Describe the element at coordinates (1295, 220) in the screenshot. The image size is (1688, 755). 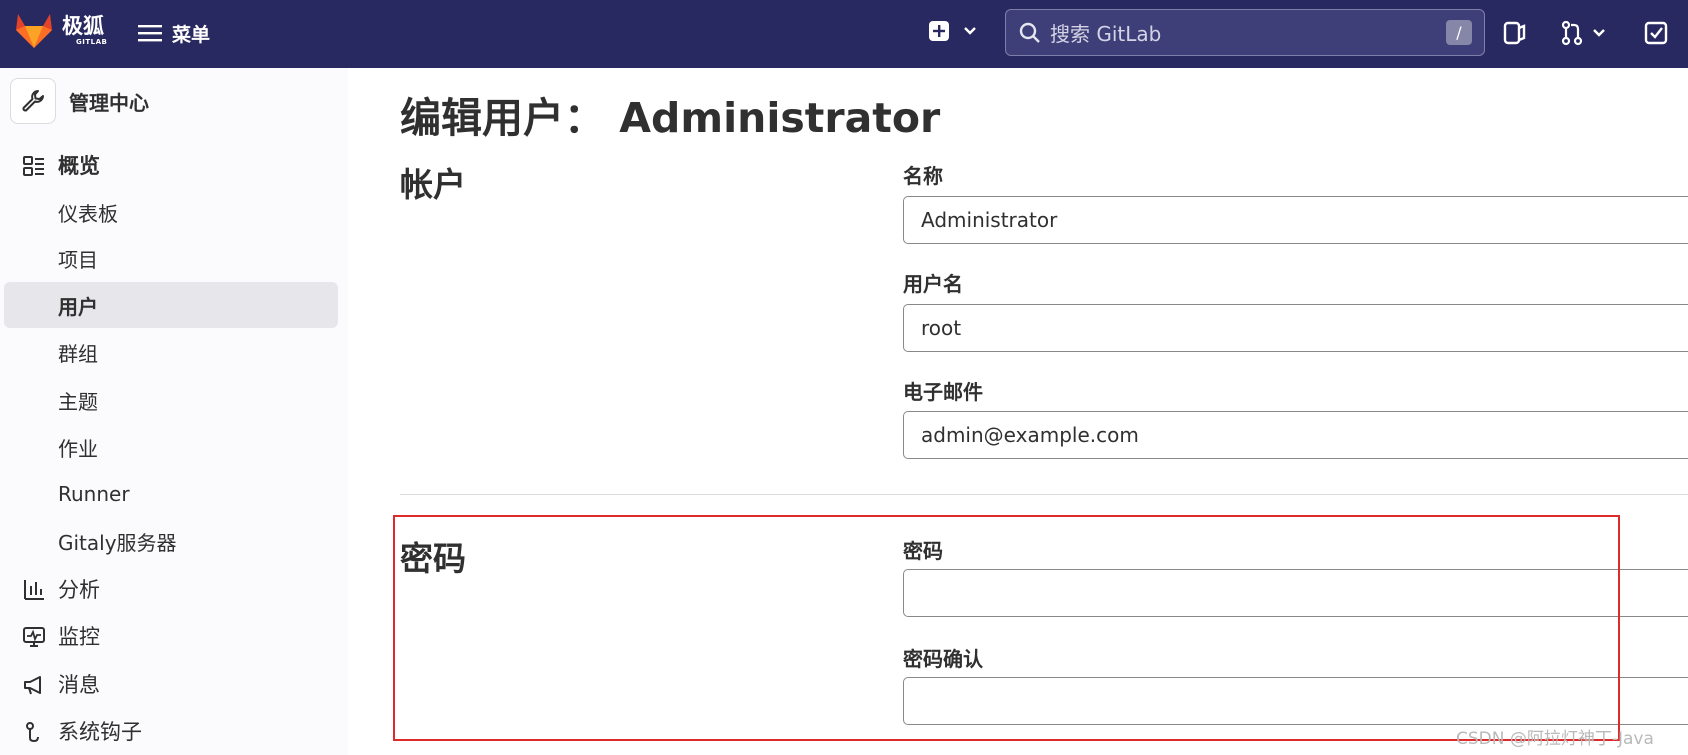
I see `name-field` at that location.